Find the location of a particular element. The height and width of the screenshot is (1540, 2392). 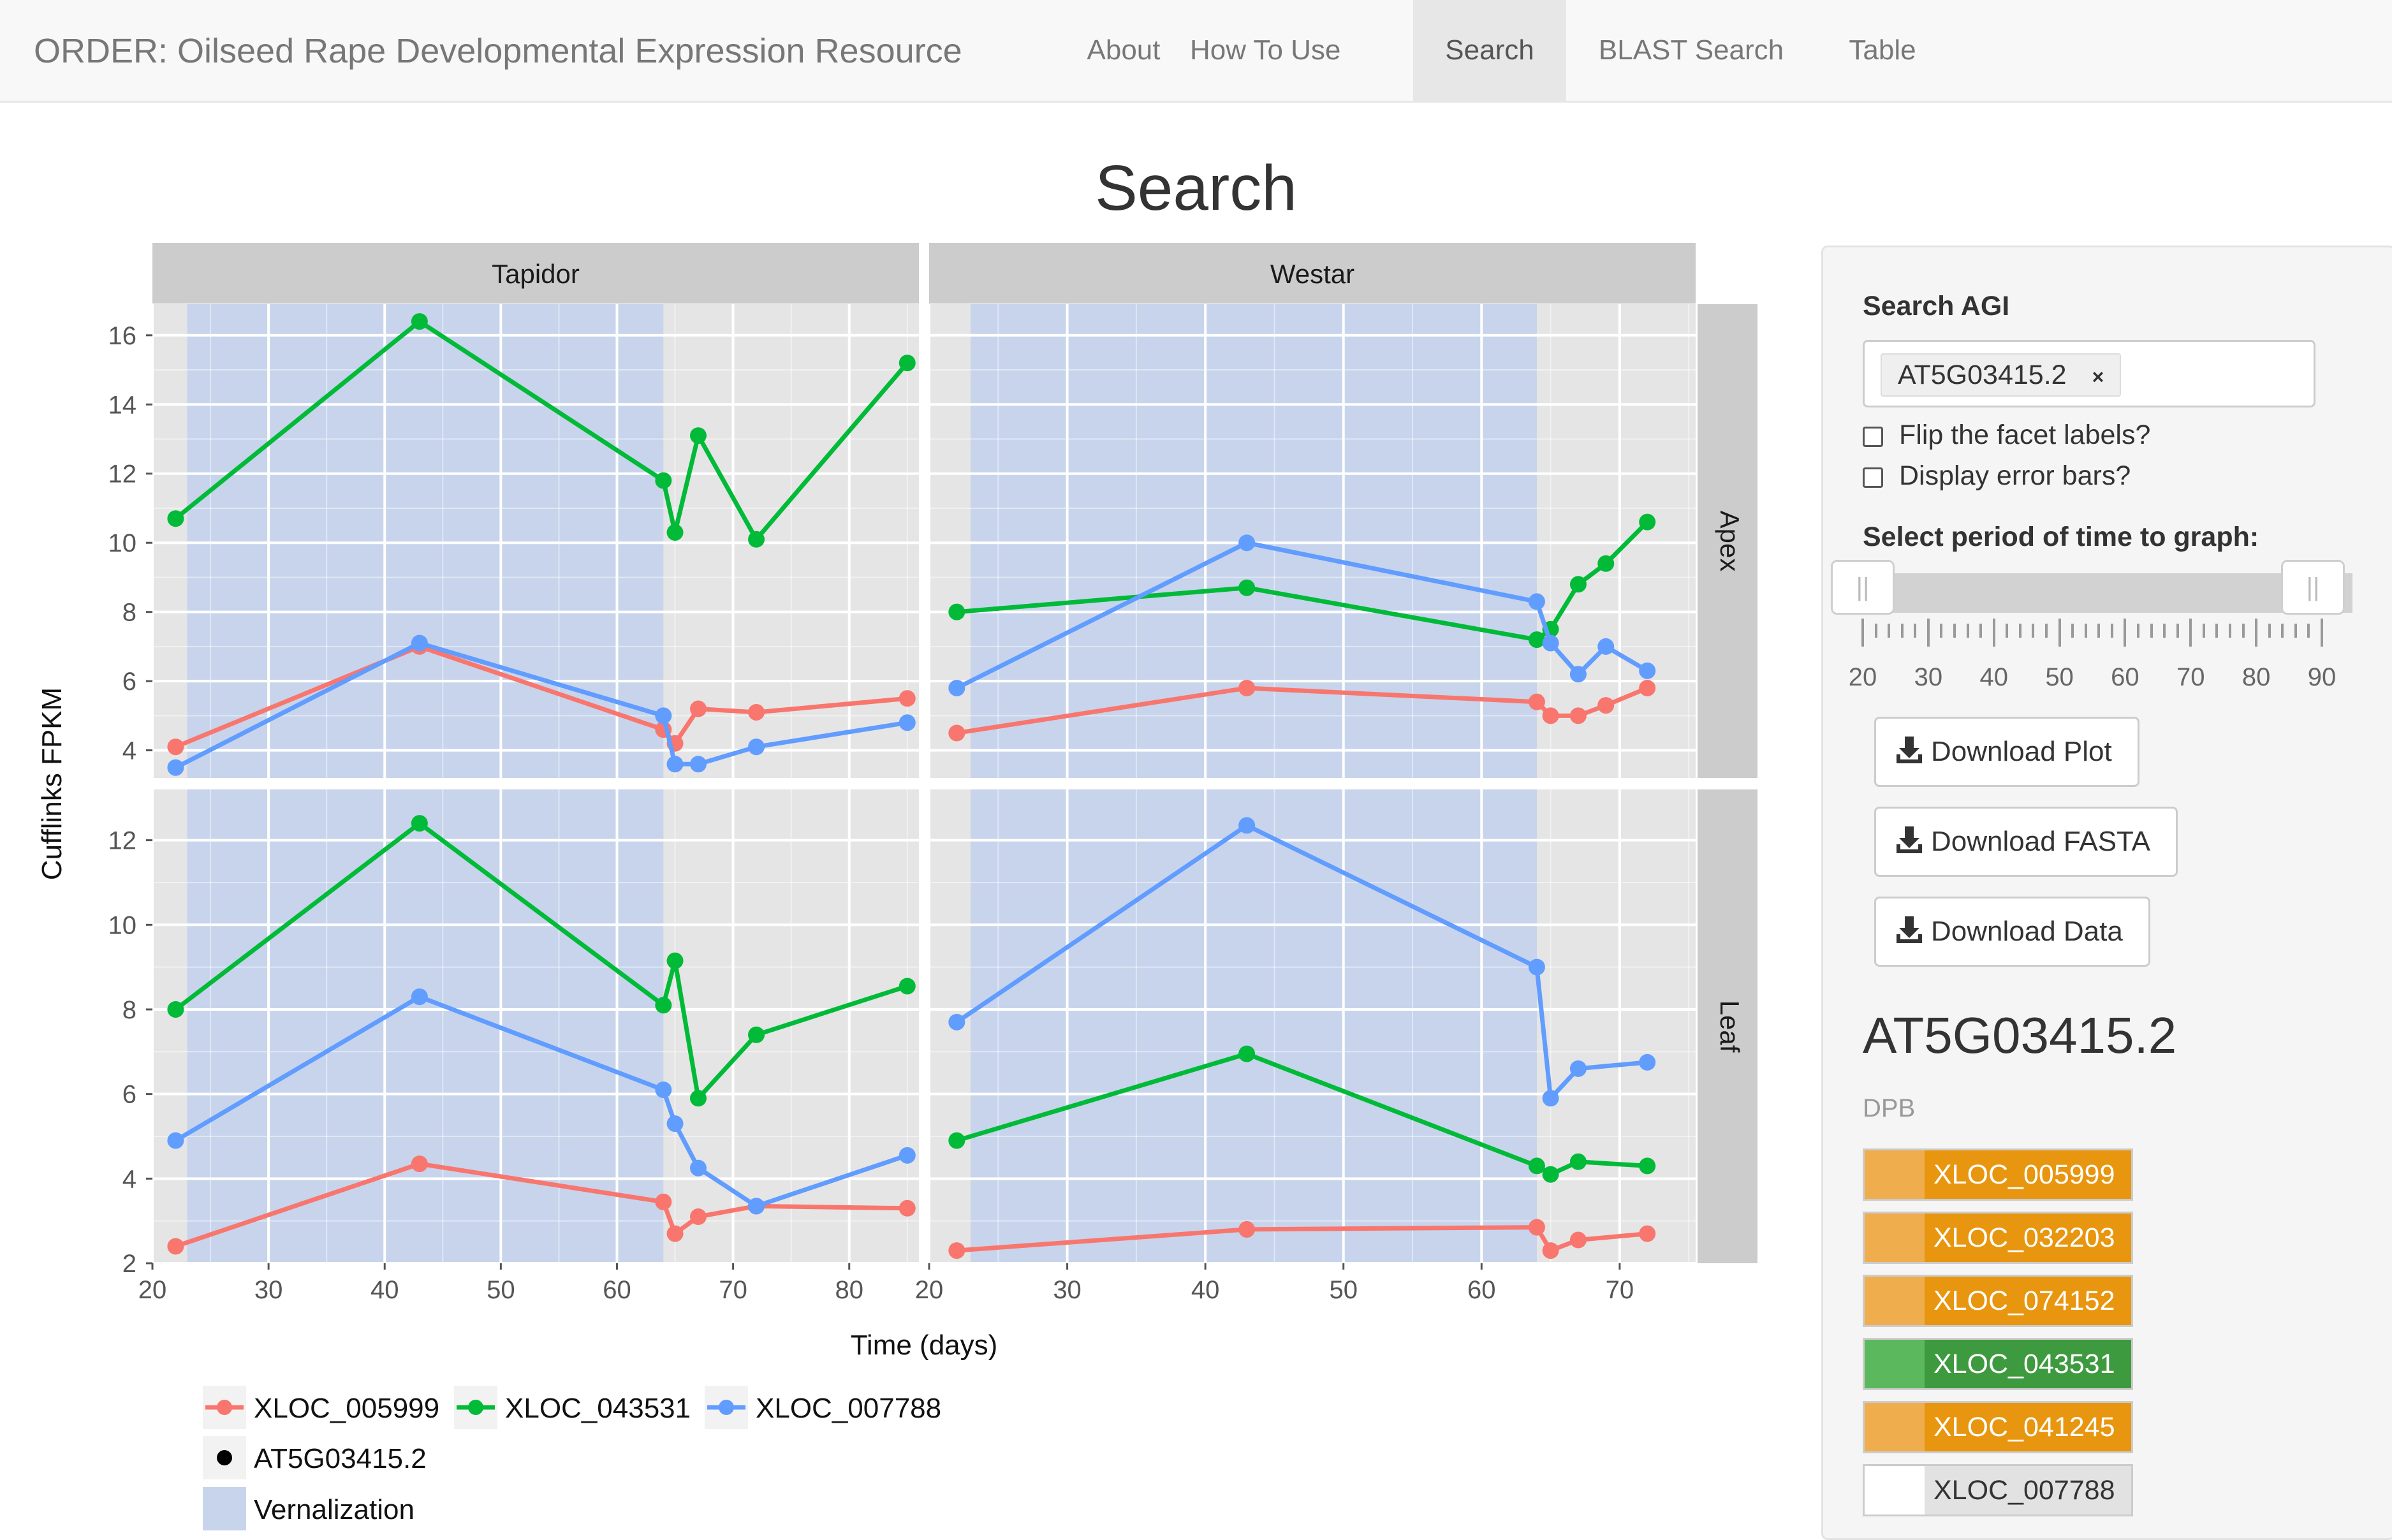

x-tick-label: 60 is located at coordinates (1482, 1290).